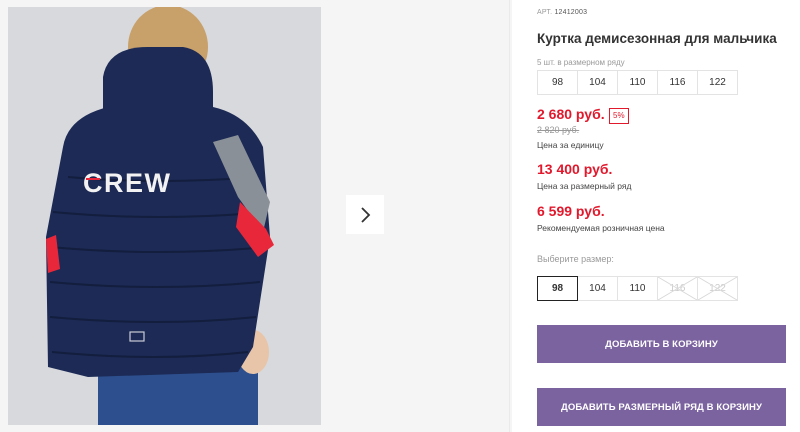 The image size is (800, 432). Describe the element at coordinates (127, 183) in the screenshot. I see `jacket-print-text: CREW` at that location.